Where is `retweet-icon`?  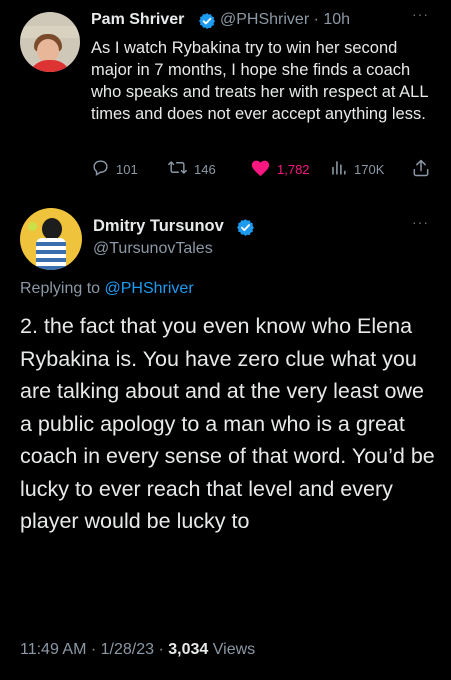 retweet-icon is located at coordinates (177, 169).